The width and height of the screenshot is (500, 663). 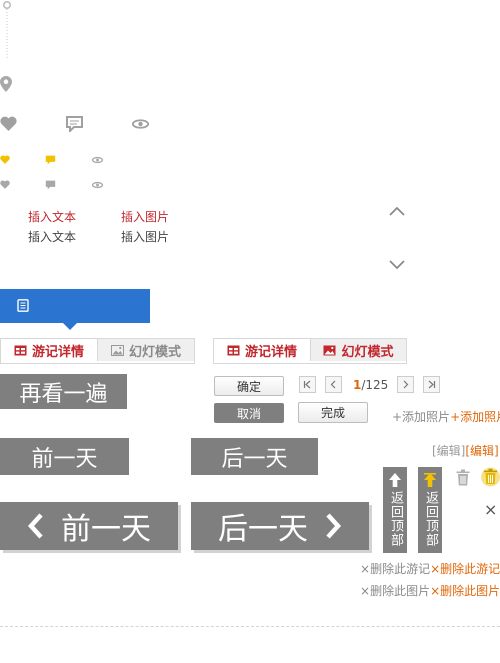 I want to click on delete-note-links: ×删除此游记×删除此游记, so click(x=430, y=569).